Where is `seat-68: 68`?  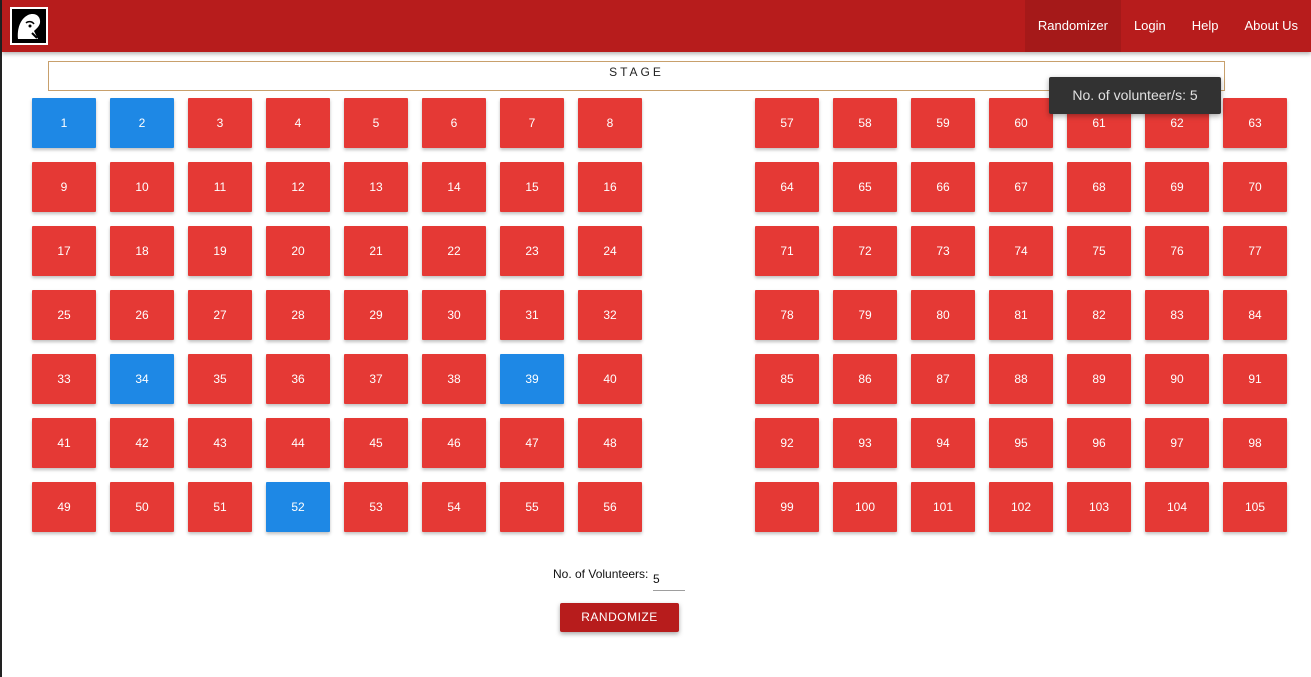 seat-68: 68 is located at coordinates (1099, 187).